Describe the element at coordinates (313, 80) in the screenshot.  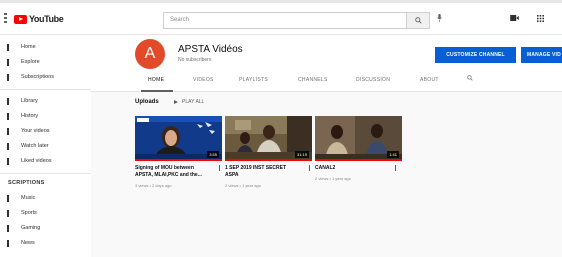
I see `tab-channels: CHANNELS` at that location.